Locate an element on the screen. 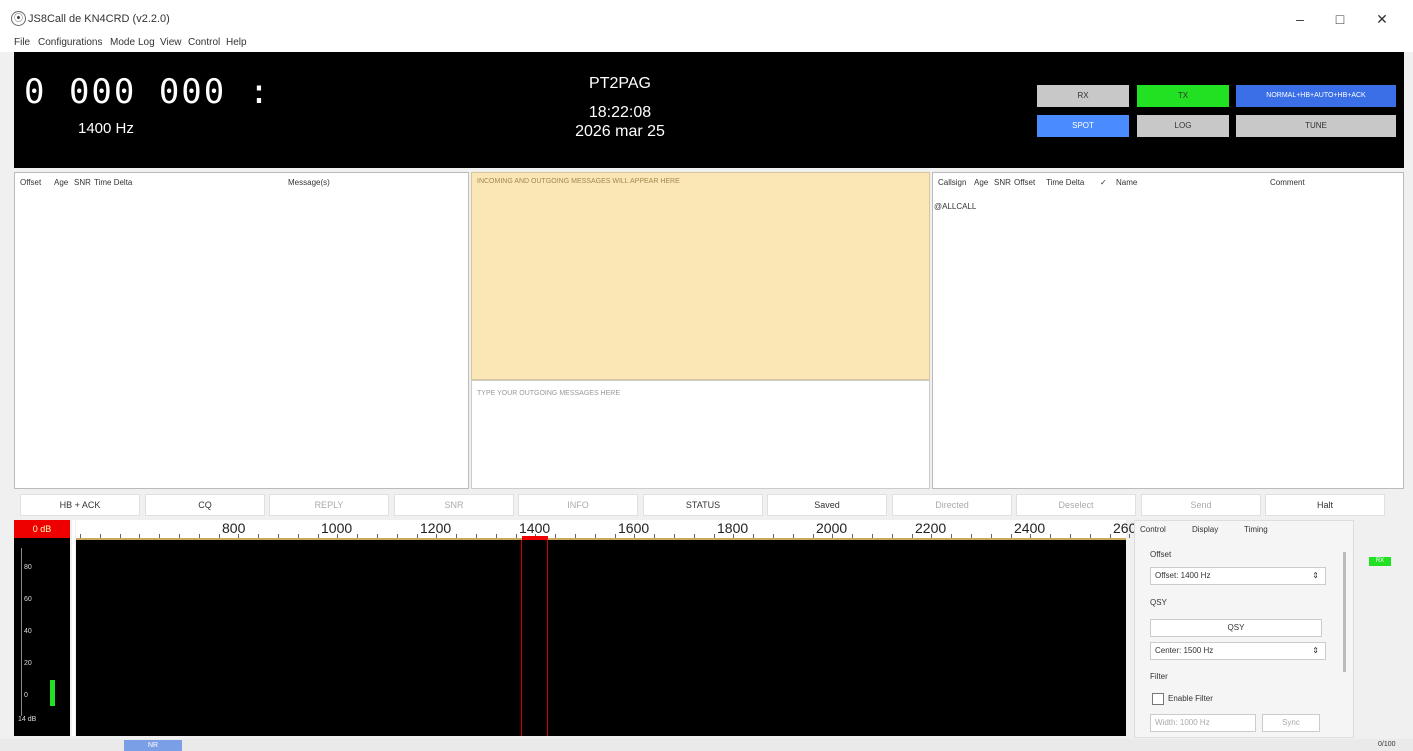 Image resolution: width=1413 pixels, height=751 pixels. dial-frequency: 0 000 000 : is located at coordinates (147, 92).